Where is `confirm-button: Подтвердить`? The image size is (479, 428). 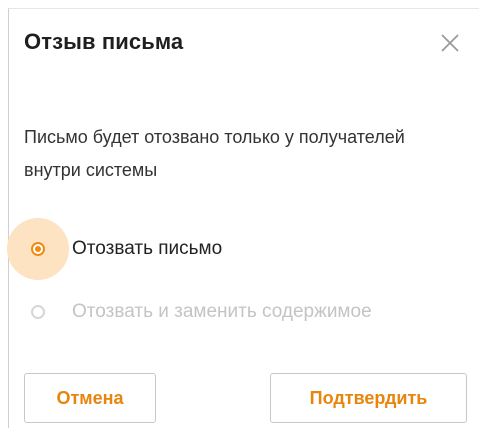 confirm-button: Подтвердить is located at coordinates (368, 398).